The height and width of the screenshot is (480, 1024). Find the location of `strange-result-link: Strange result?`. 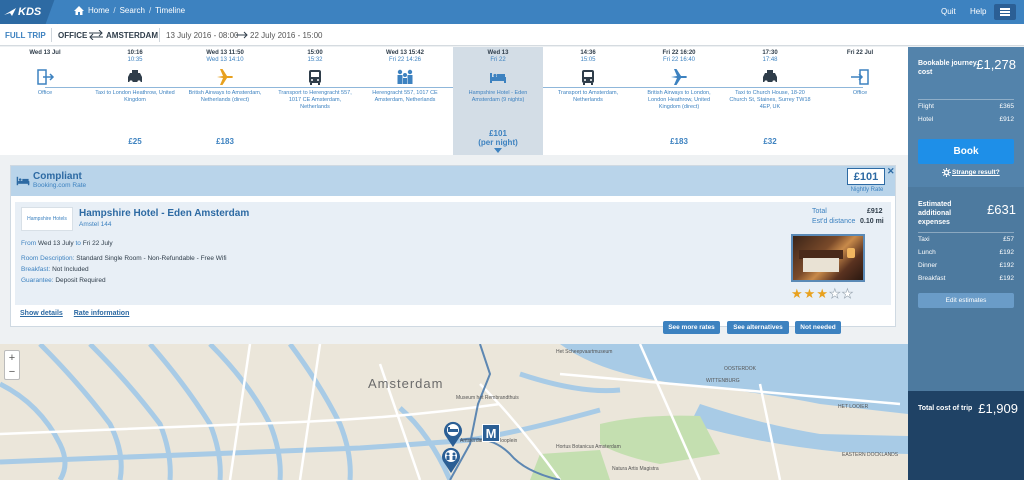

strange-result-link: Strange result? is located at coordinates (976, 172).